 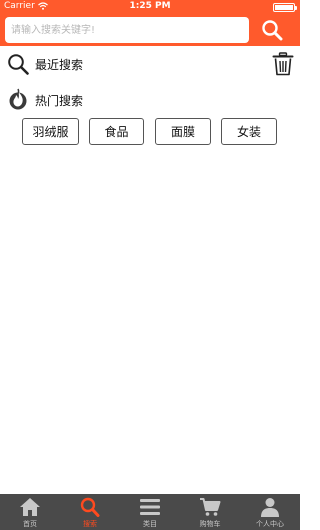 What do you see at coordinates (150, 507) in the screenshot?
I see `menu-icon` at bounding box center [150, 507].